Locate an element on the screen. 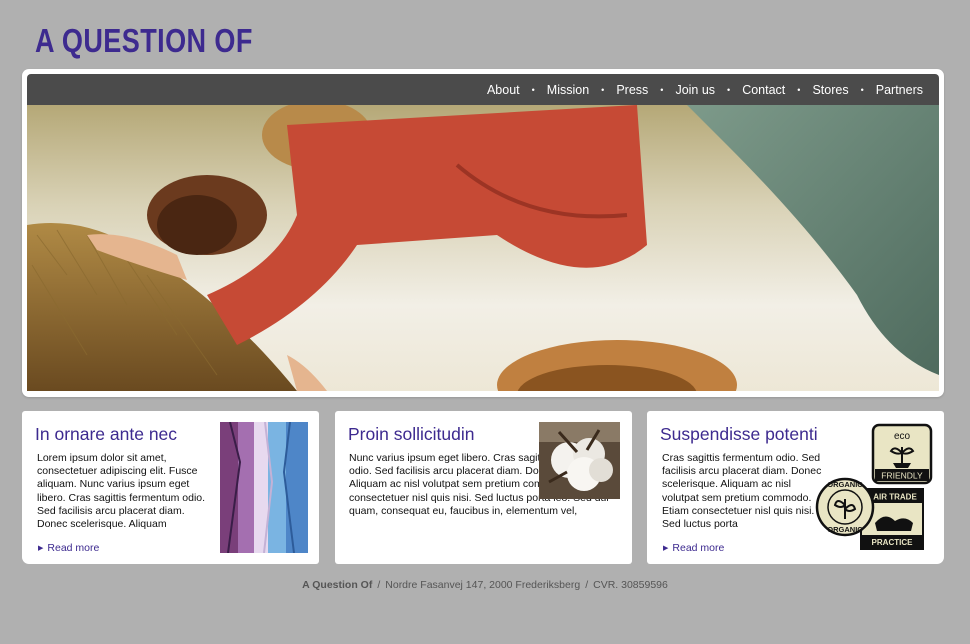  nav-press: Press is located at coordinates (632, 90).